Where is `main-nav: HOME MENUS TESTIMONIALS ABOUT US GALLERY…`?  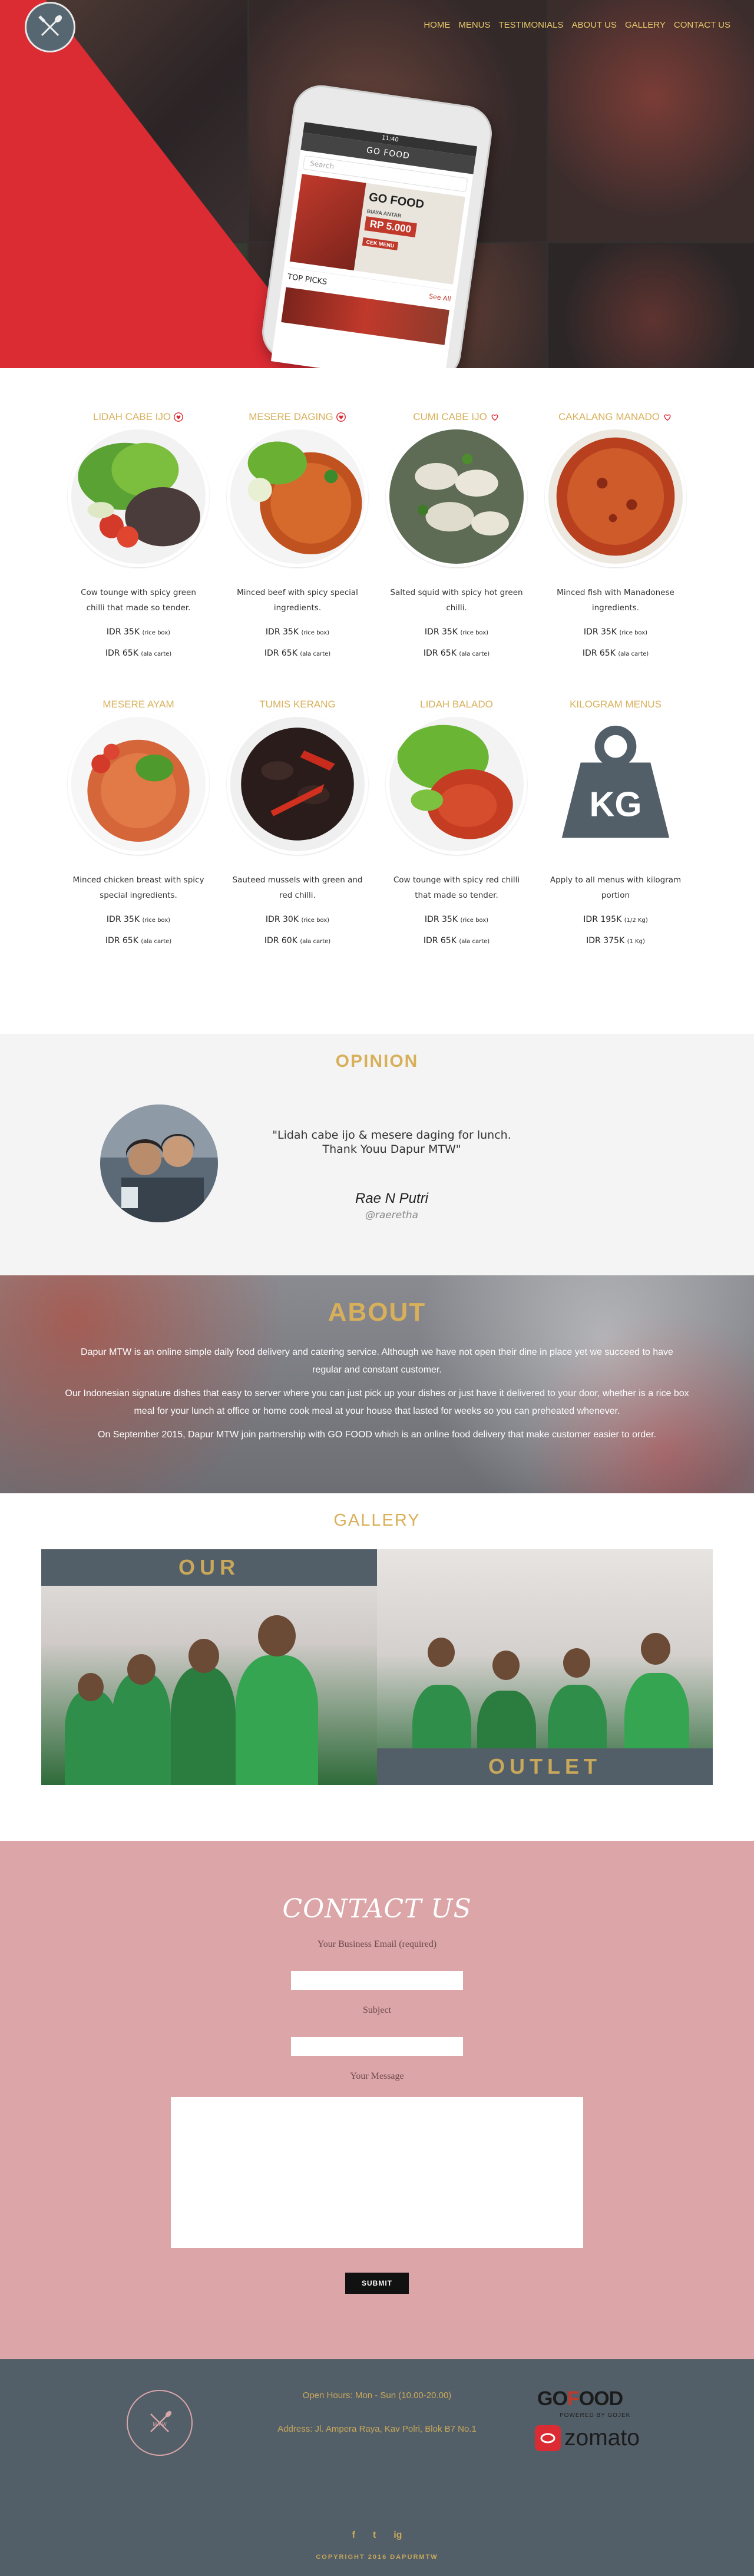
main-nav: HOME MENUS TESTIMONIALS ABOUT US GALLERY… is located at coordinates (577, 25).